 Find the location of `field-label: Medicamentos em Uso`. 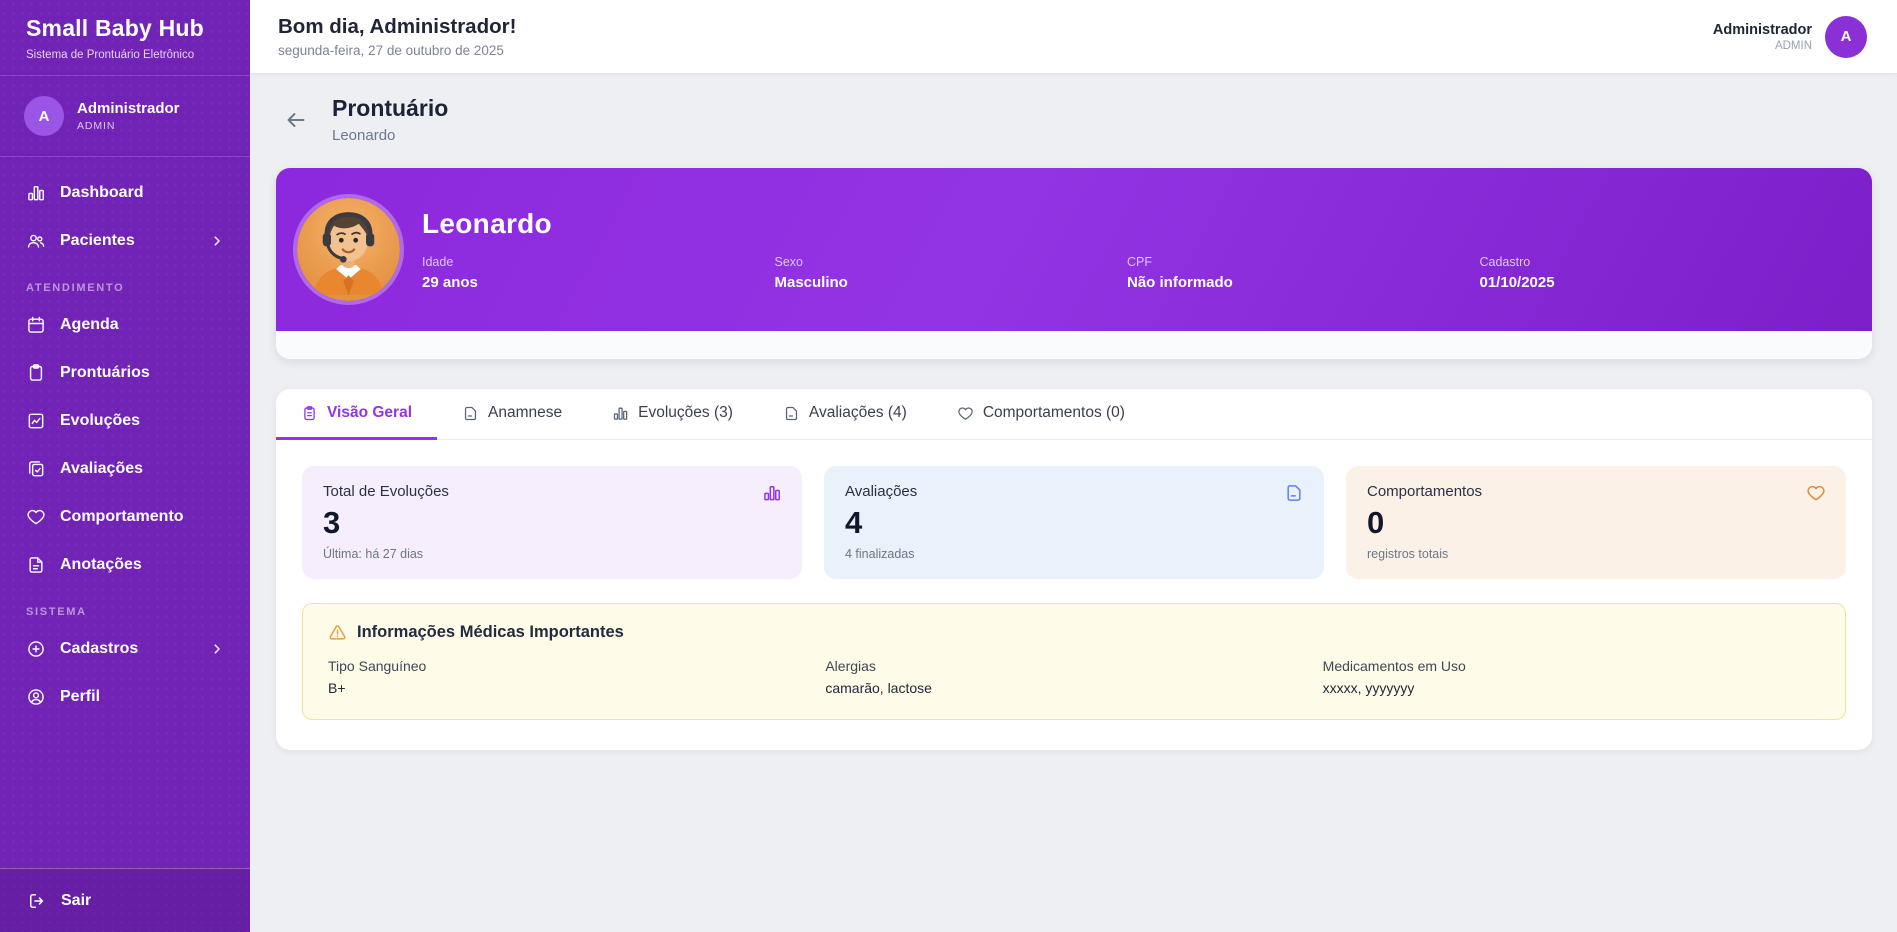

field-label: Medicamentos em Uso is located at coordinates (1394, 666).